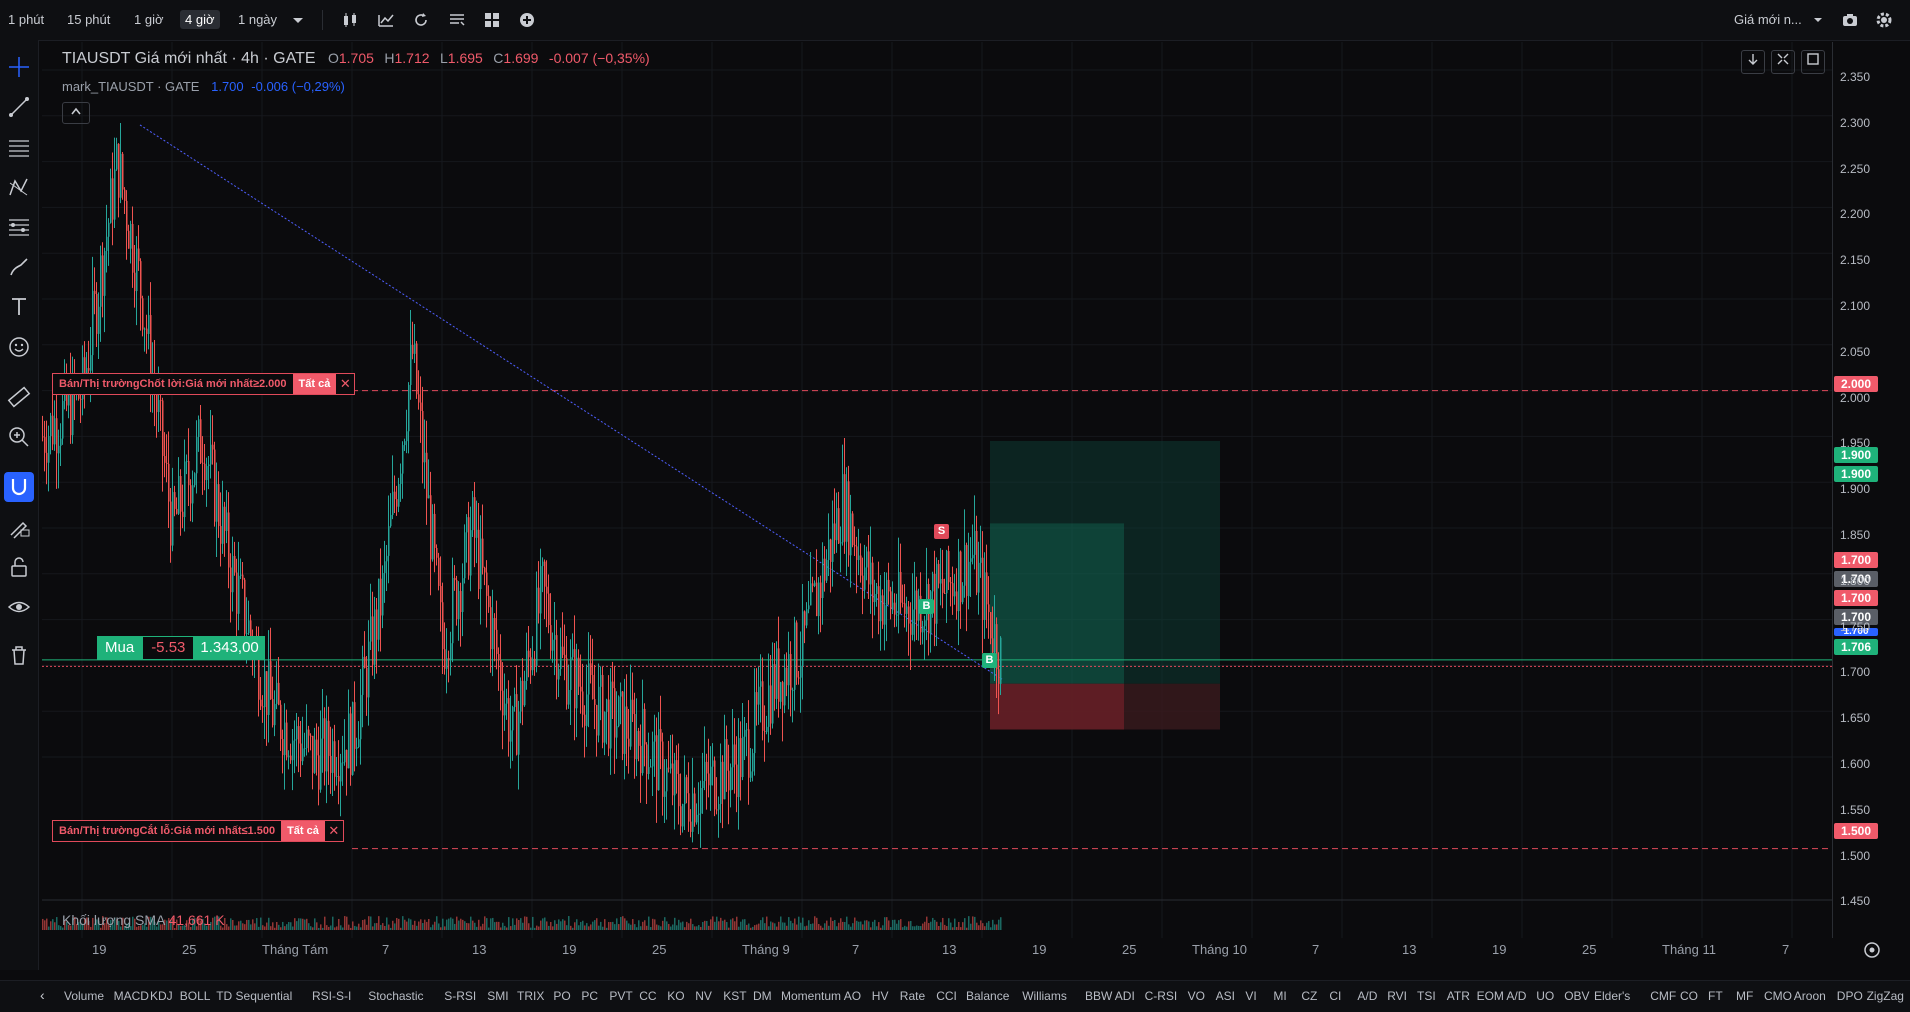  Describe the element at coordinates (1813, 62) in the screenshot. I see `fullscreen-icon` at that location.